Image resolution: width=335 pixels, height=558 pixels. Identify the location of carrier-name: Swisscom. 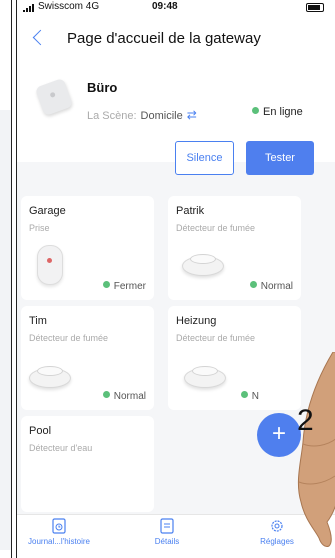
(61, 6).